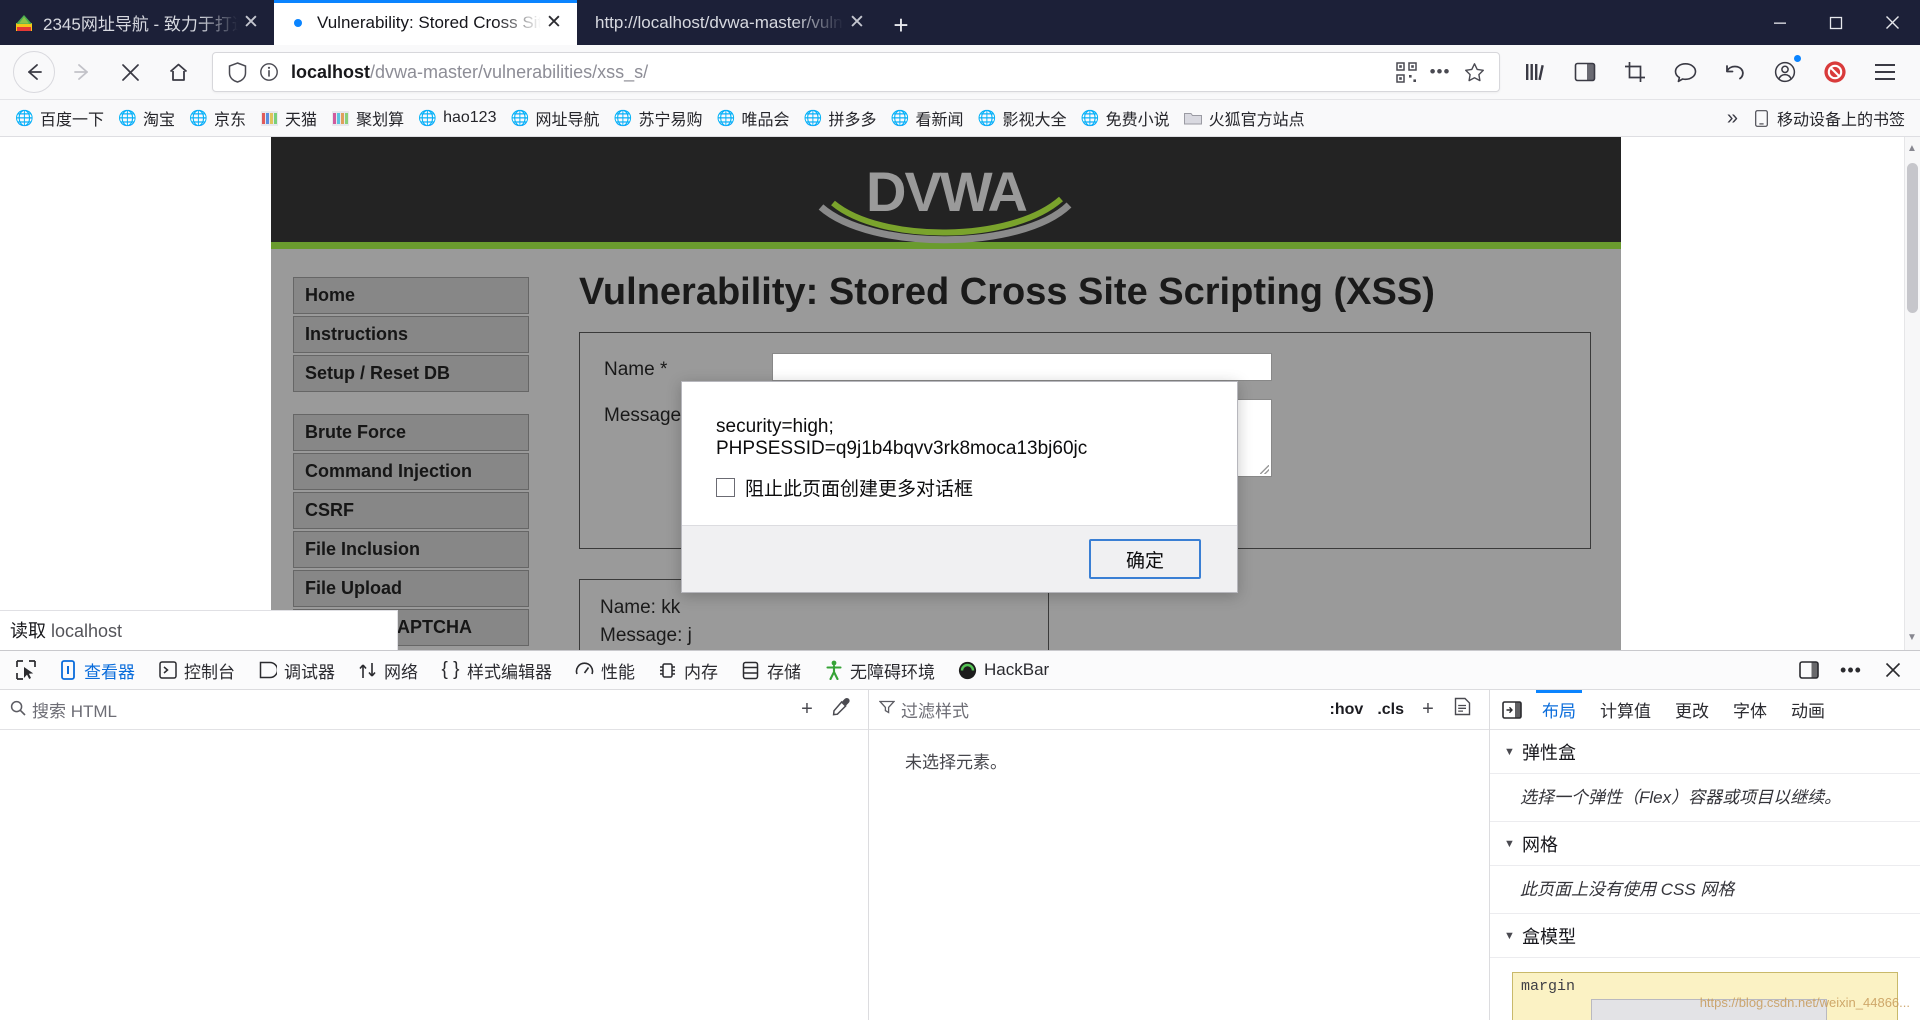 The height and width of the screenshot is (1020, 1920). Describe the element at coordinates (1828, 118) in the screenshot. I see `mobile-bookmarks-folder: 移动设备上的书签` at that location.